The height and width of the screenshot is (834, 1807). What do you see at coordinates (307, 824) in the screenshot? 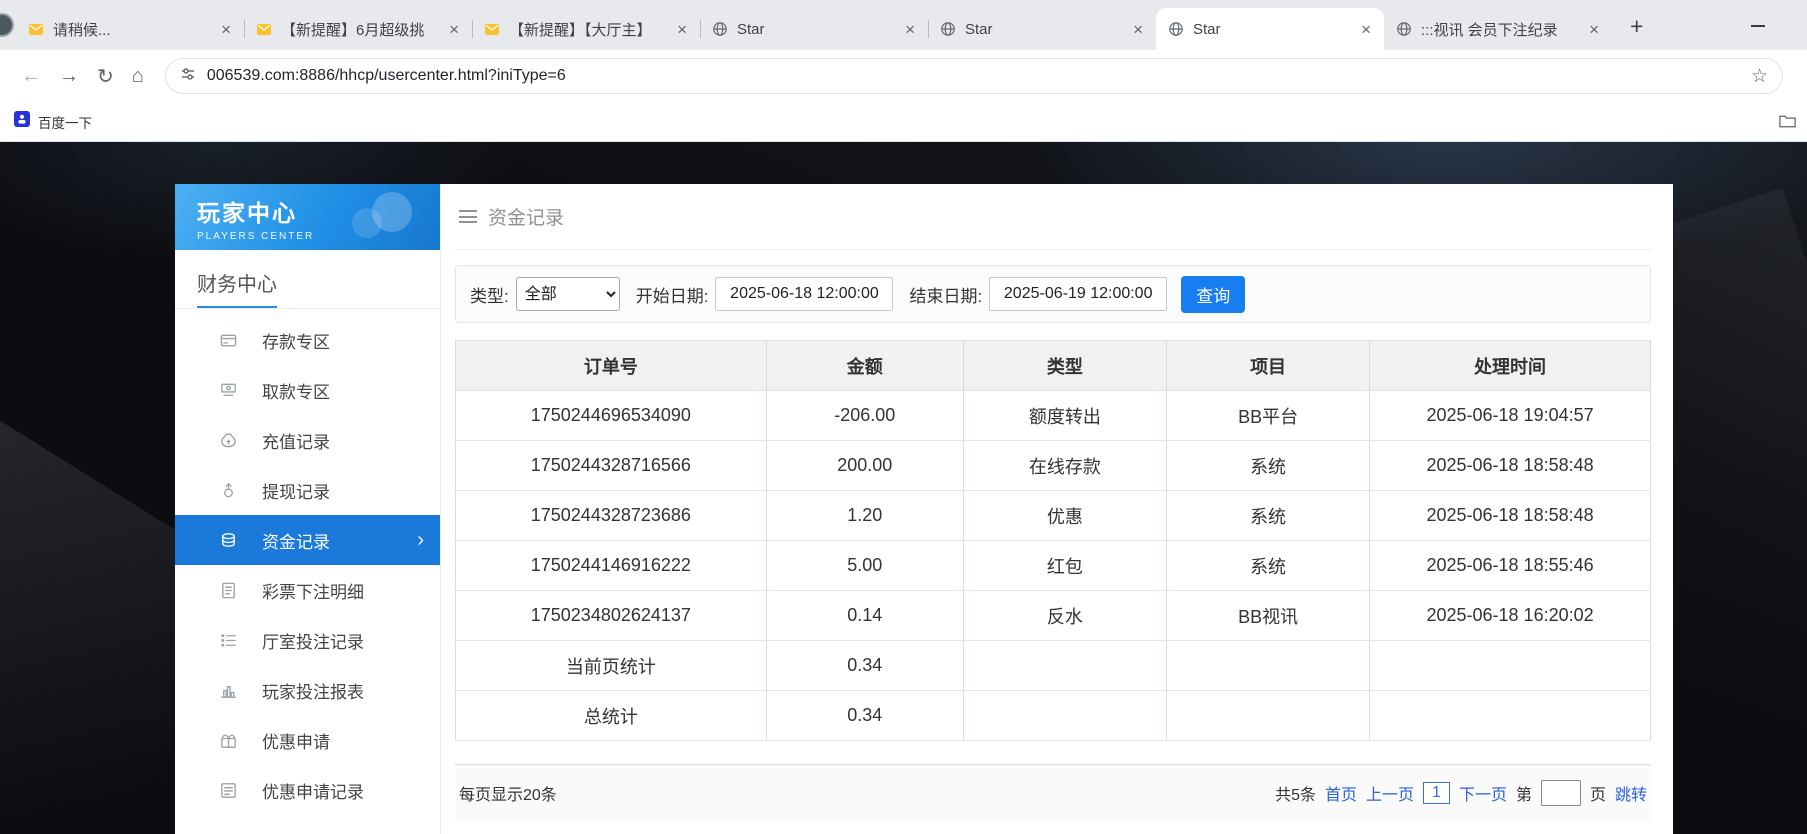
I see `sidebar-section-personal: 个人中心` at bounding box center [307, 824].